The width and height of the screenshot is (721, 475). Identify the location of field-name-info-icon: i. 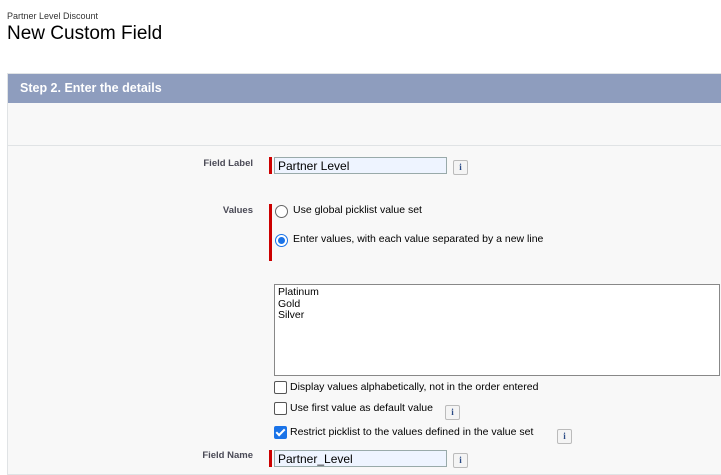
(460, 460).